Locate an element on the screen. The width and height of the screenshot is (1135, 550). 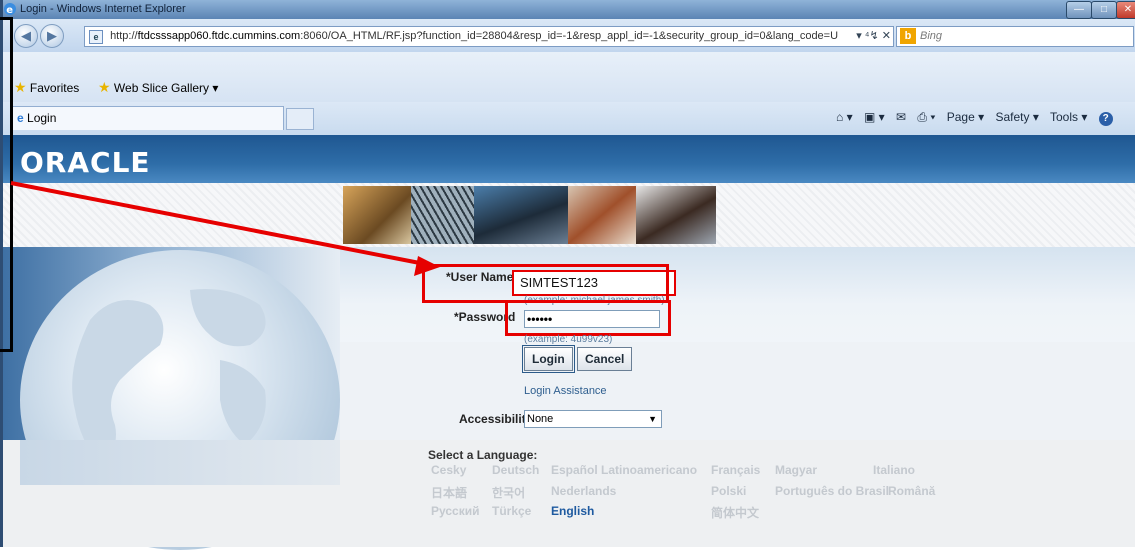
language-link: Nederlands is located at coordinates (583, 491).